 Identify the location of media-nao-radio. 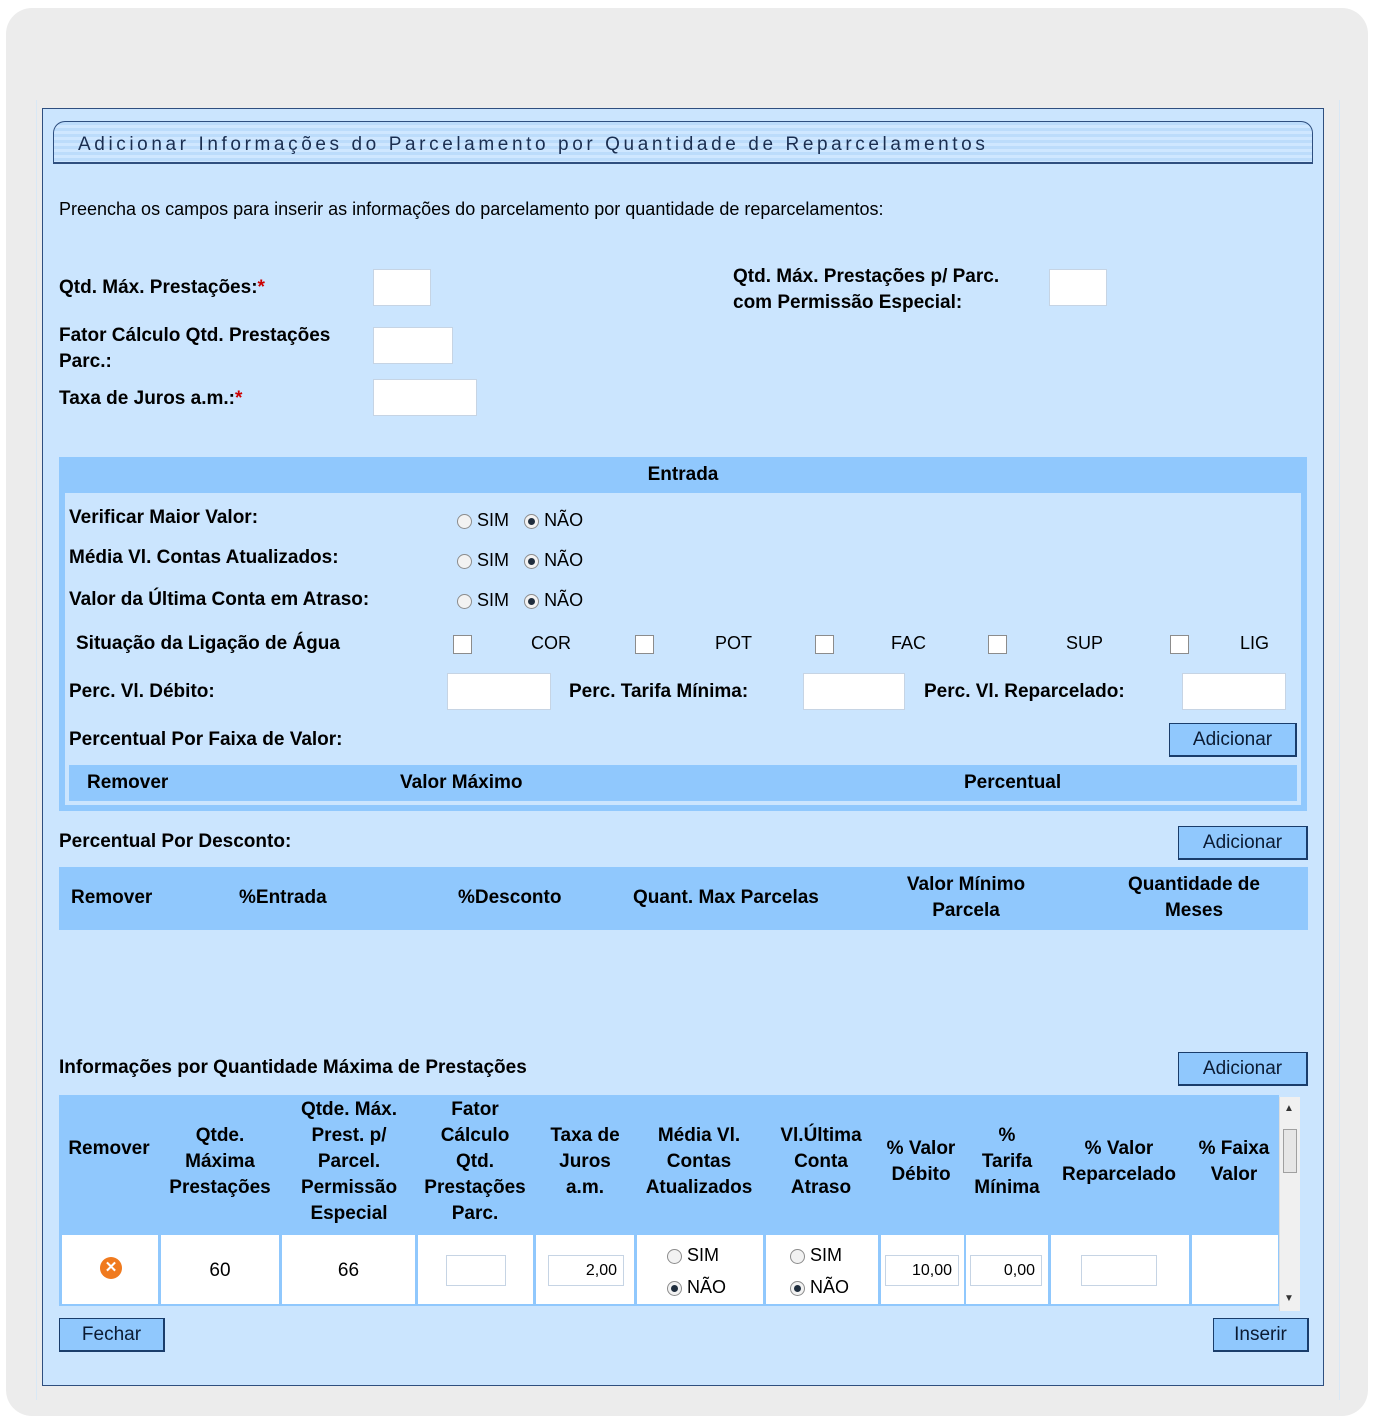
(532, 561).